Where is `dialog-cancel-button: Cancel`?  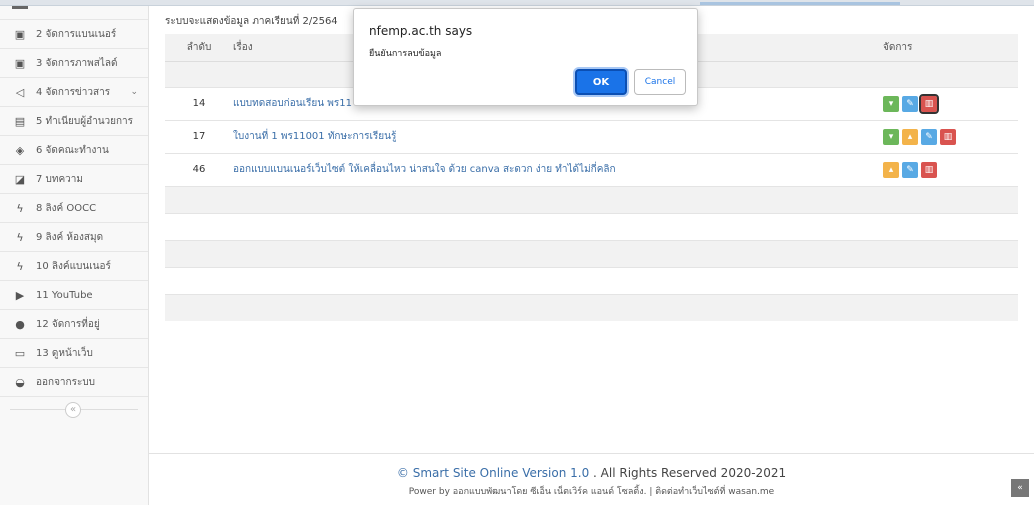
dialog-cancel-button: Cancel is located at coordinates (660, 82).